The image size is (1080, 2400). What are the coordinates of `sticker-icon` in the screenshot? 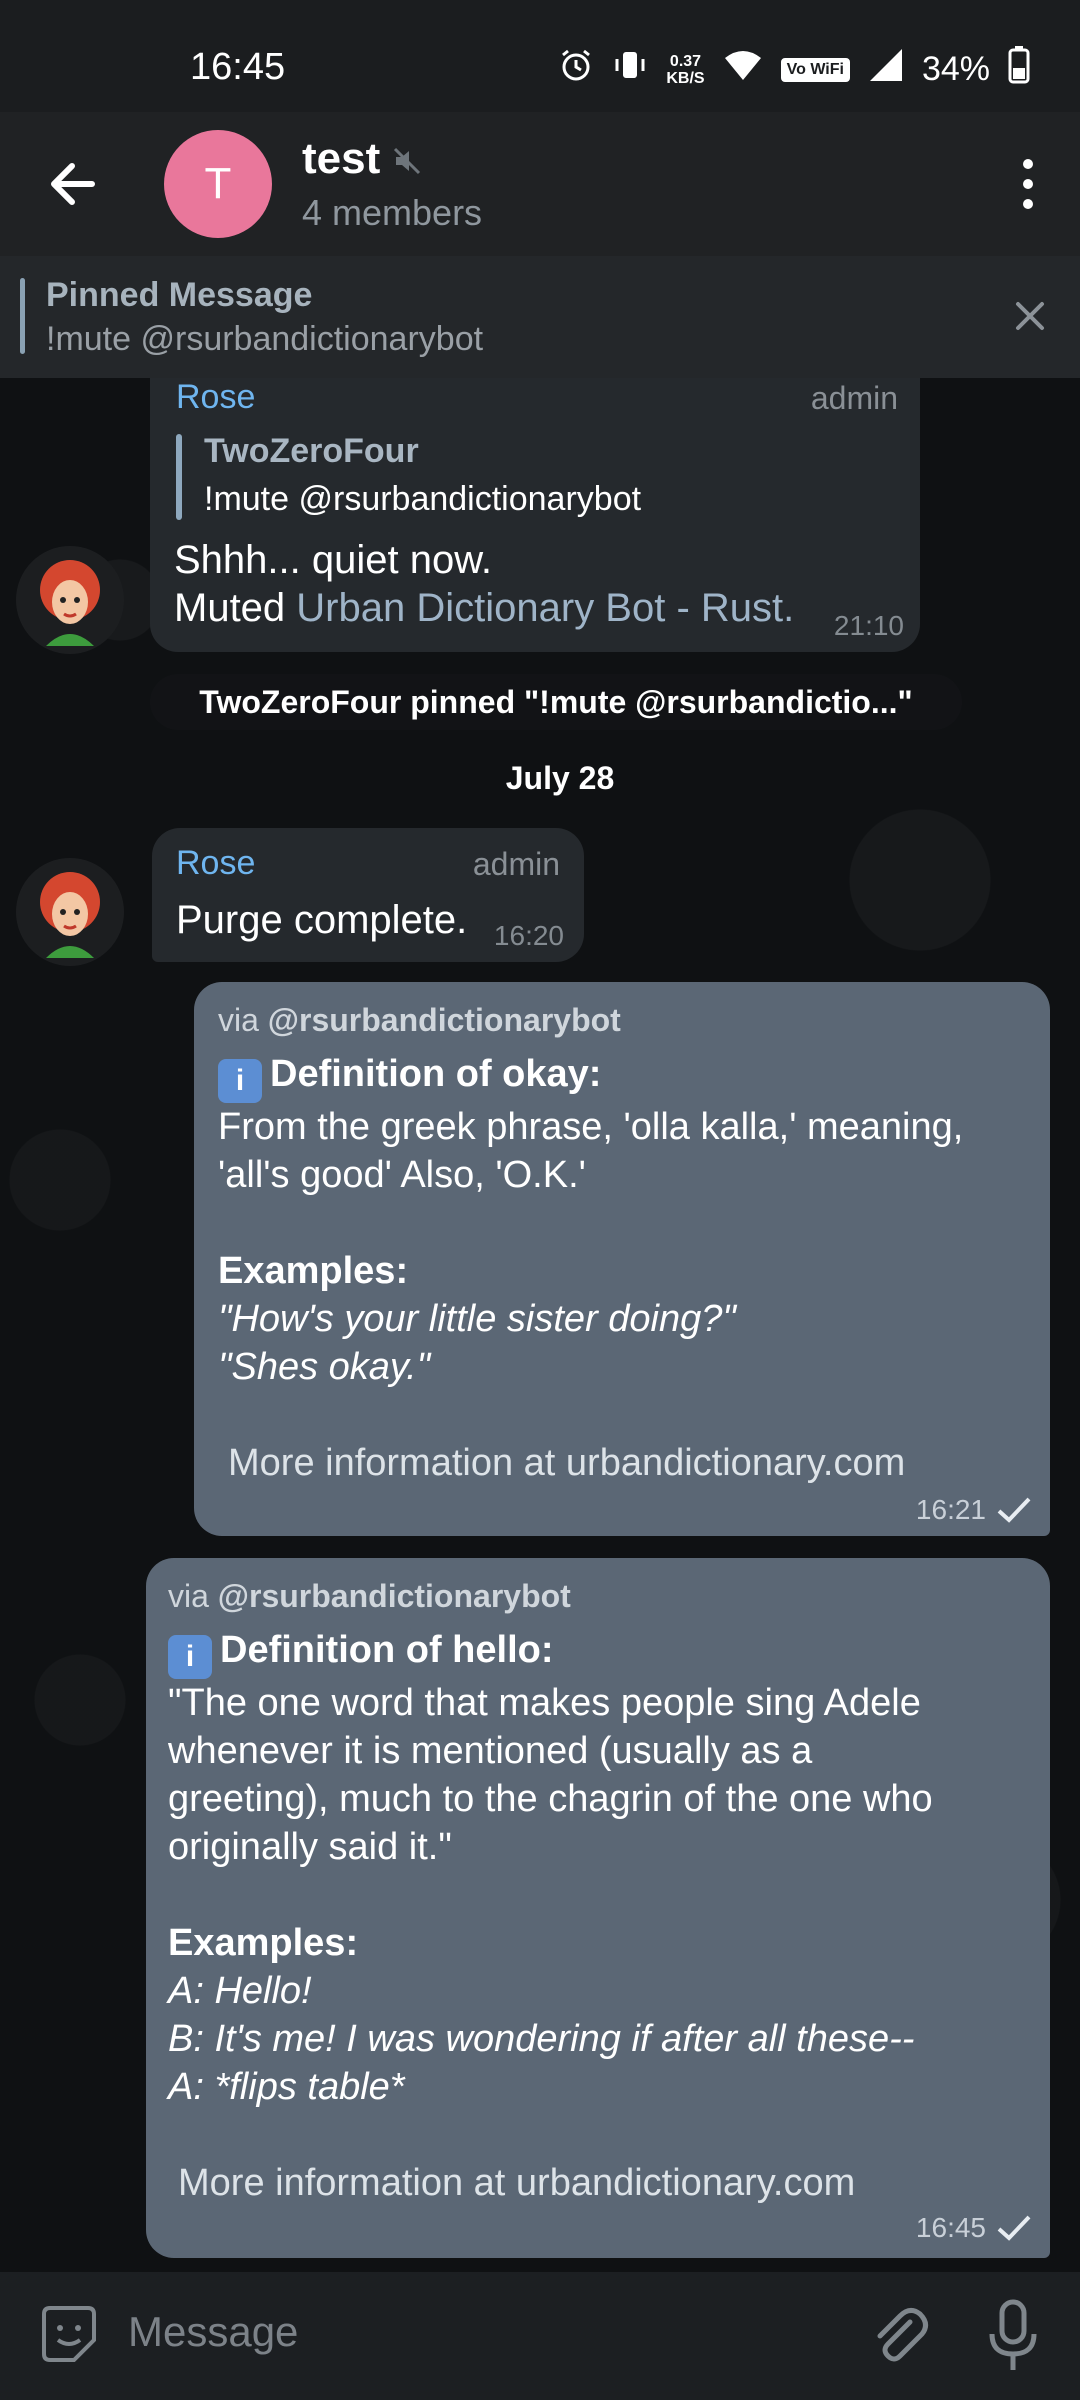 It's located at (69, 2334).